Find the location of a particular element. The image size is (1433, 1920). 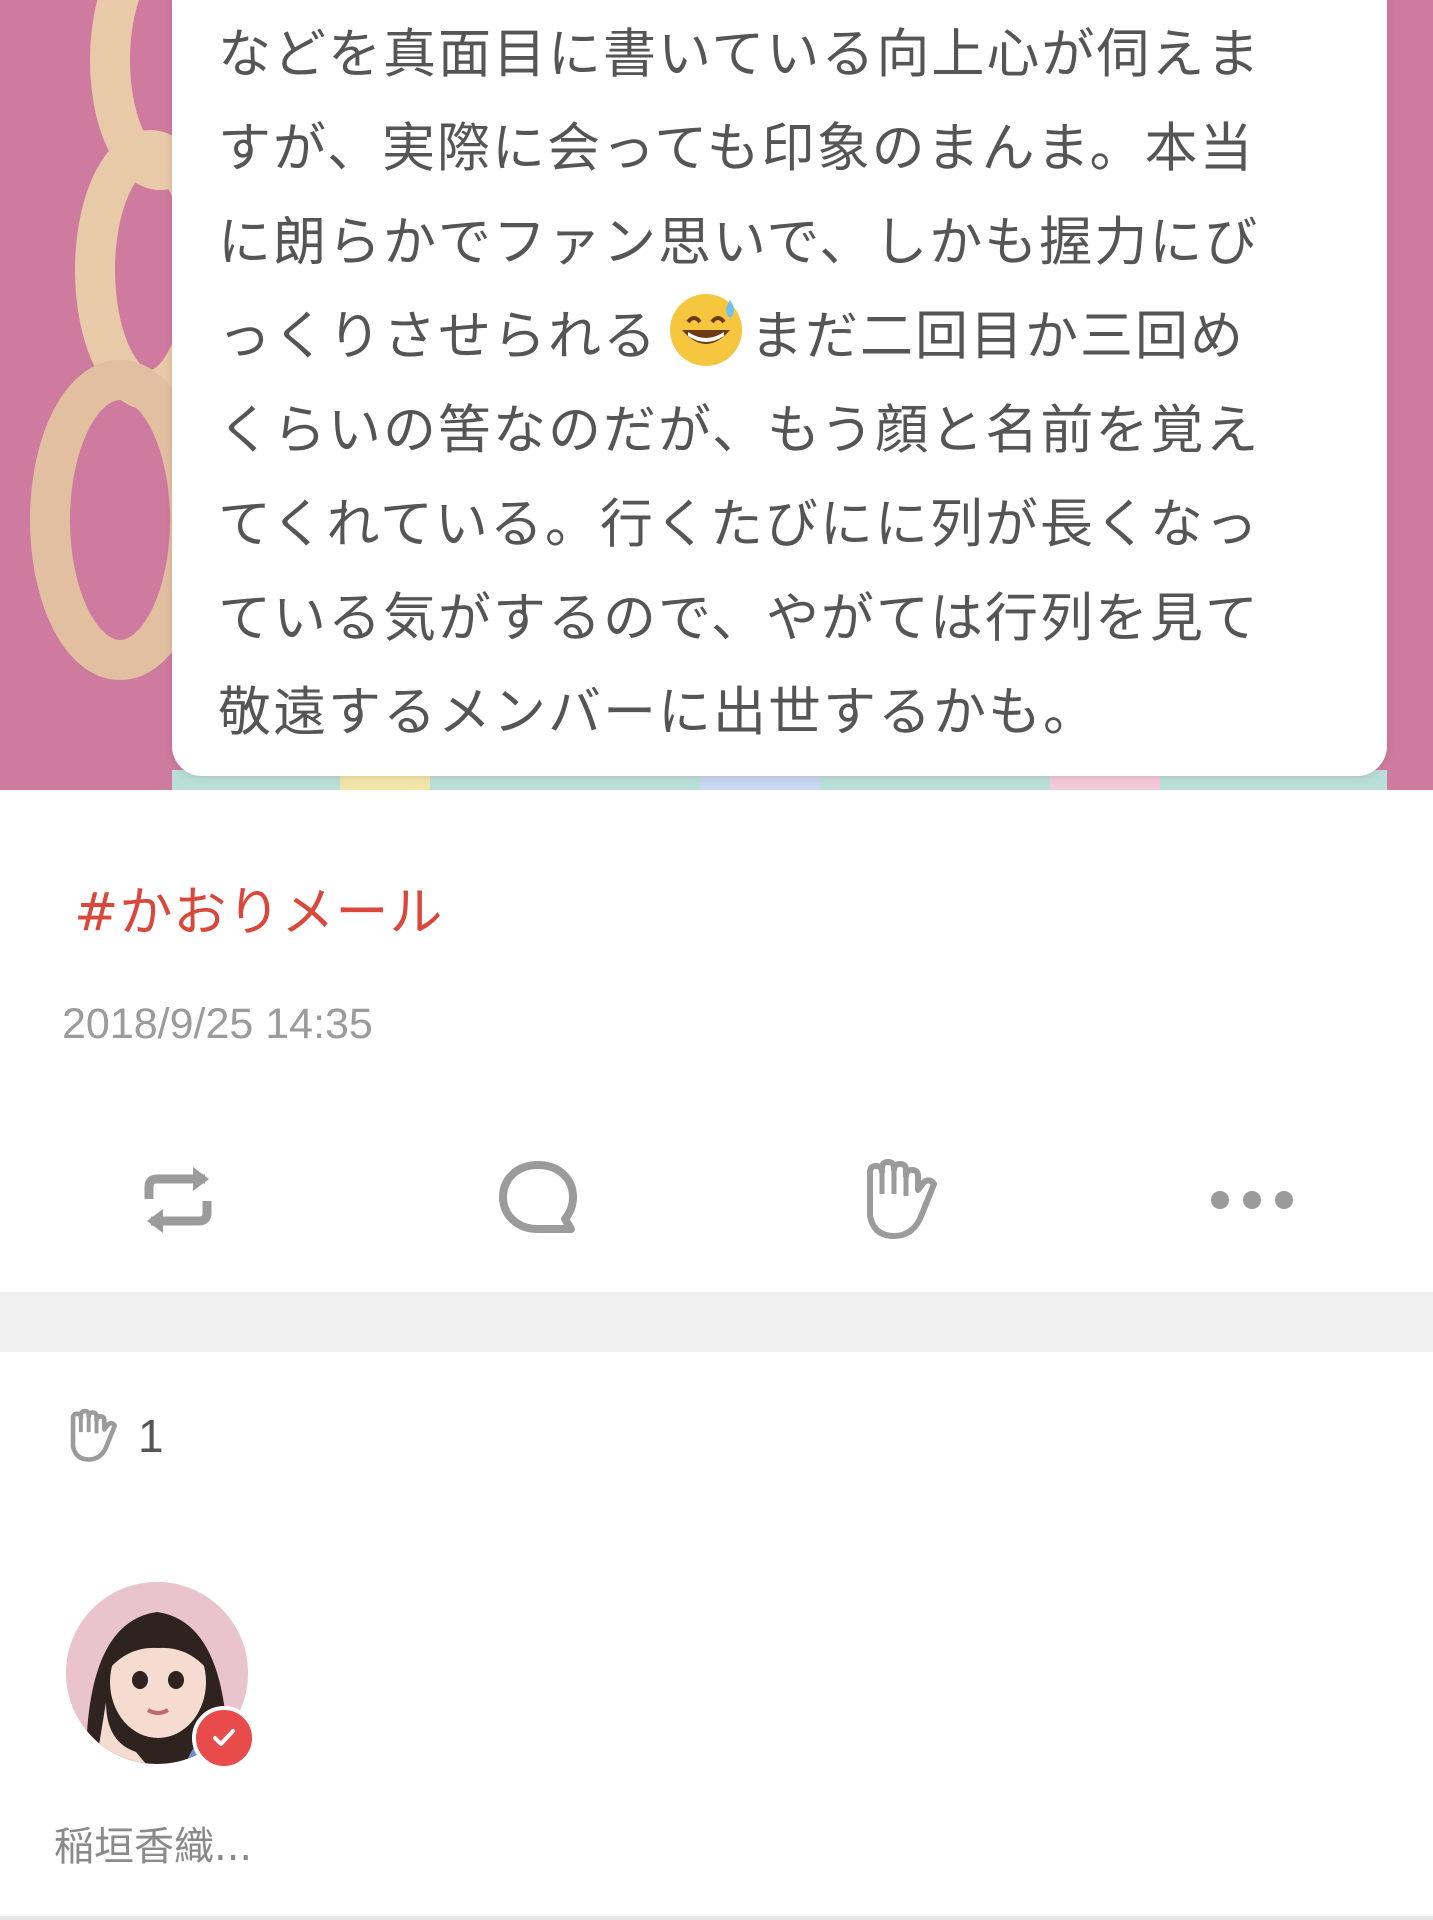

verified-badge is located at coordinates (224, 1738).